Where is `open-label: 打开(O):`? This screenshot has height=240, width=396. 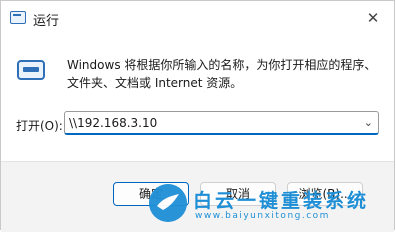 open-label: 打开(O): is located at coordinates (39, 126).